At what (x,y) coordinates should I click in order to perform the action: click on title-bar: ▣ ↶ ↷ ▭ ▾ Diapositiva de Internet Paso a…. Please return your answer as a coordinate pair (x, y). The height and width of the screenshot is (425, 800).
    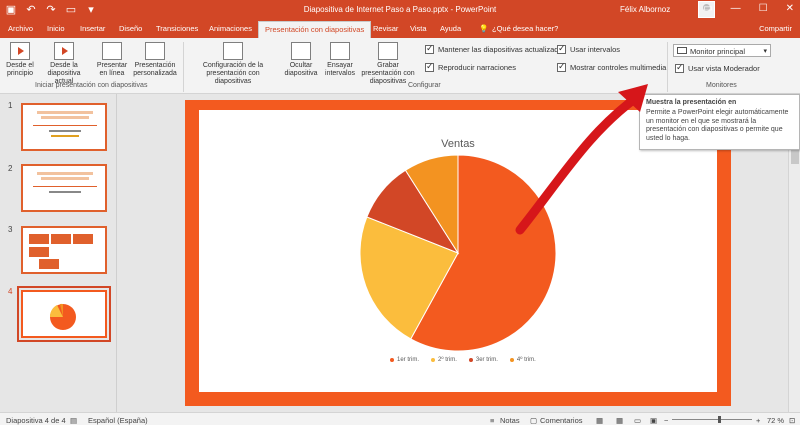
    Looking at the image, I should click on (400, 10).